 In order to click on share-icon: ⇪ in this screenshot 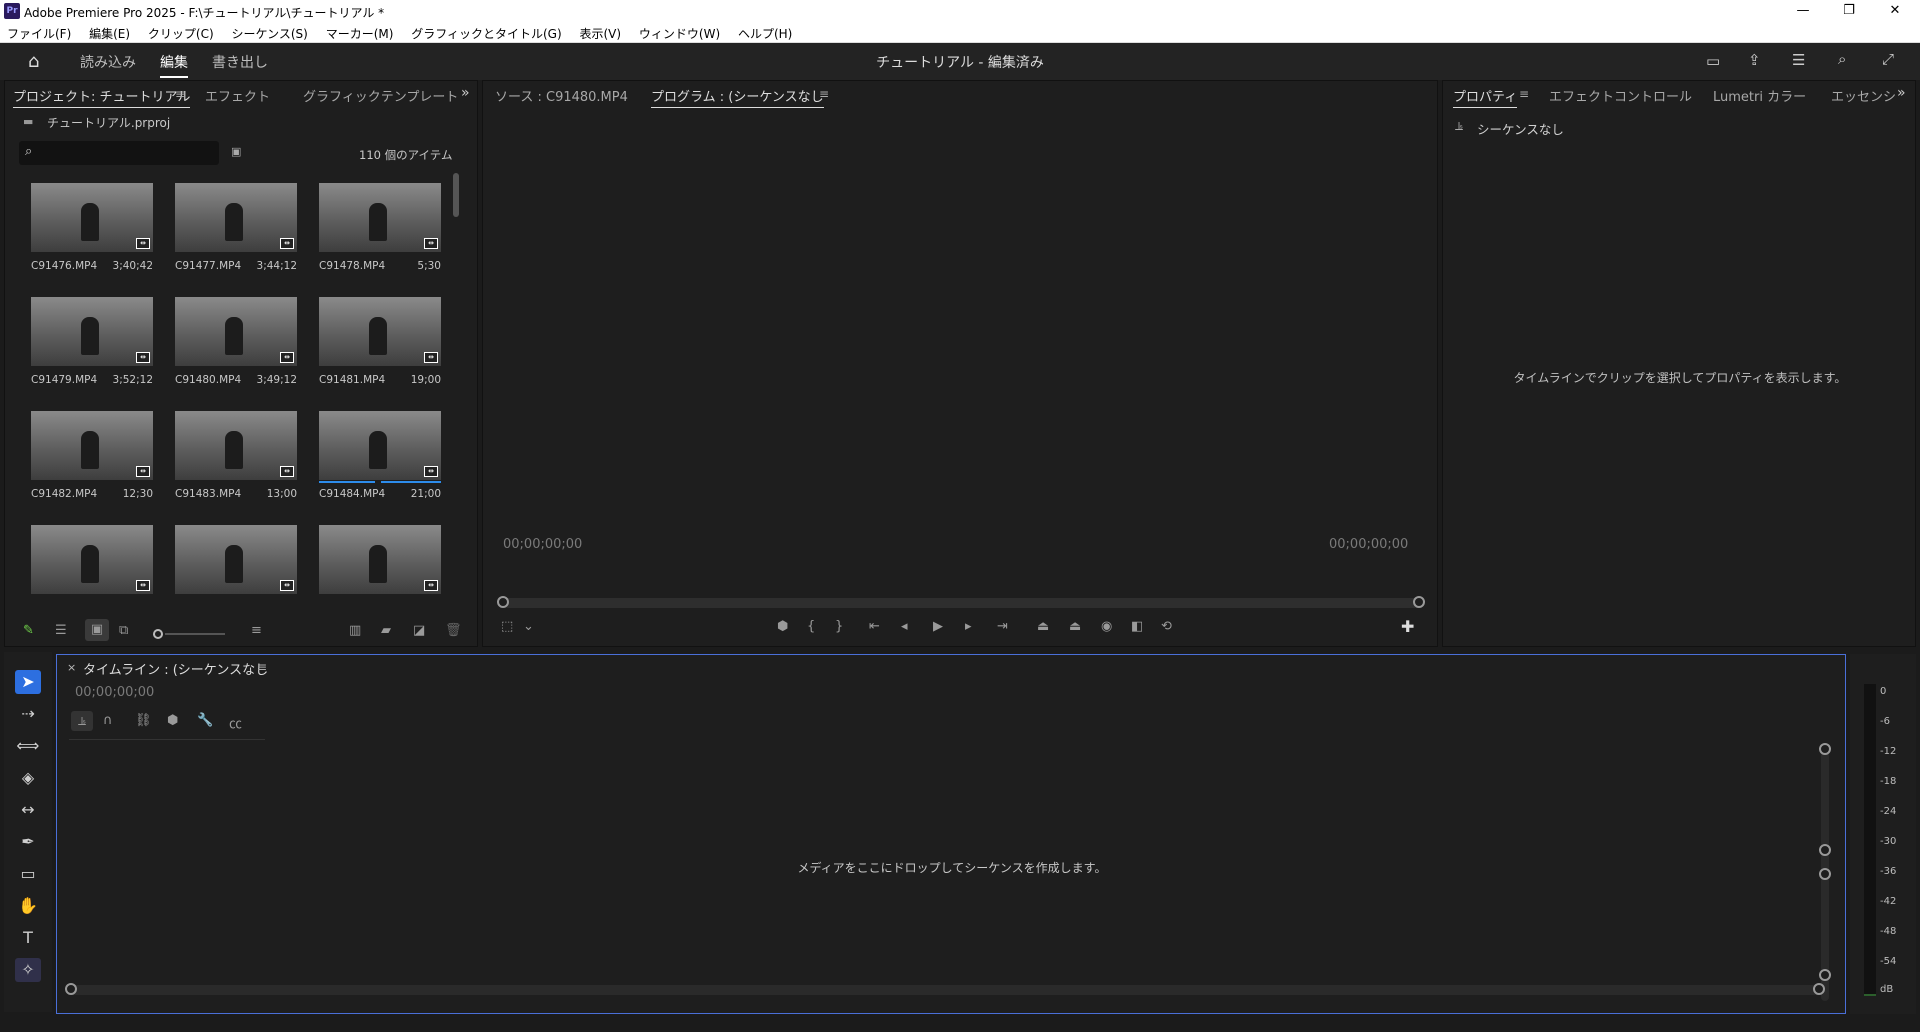, I will do `click(1754, 60)`.